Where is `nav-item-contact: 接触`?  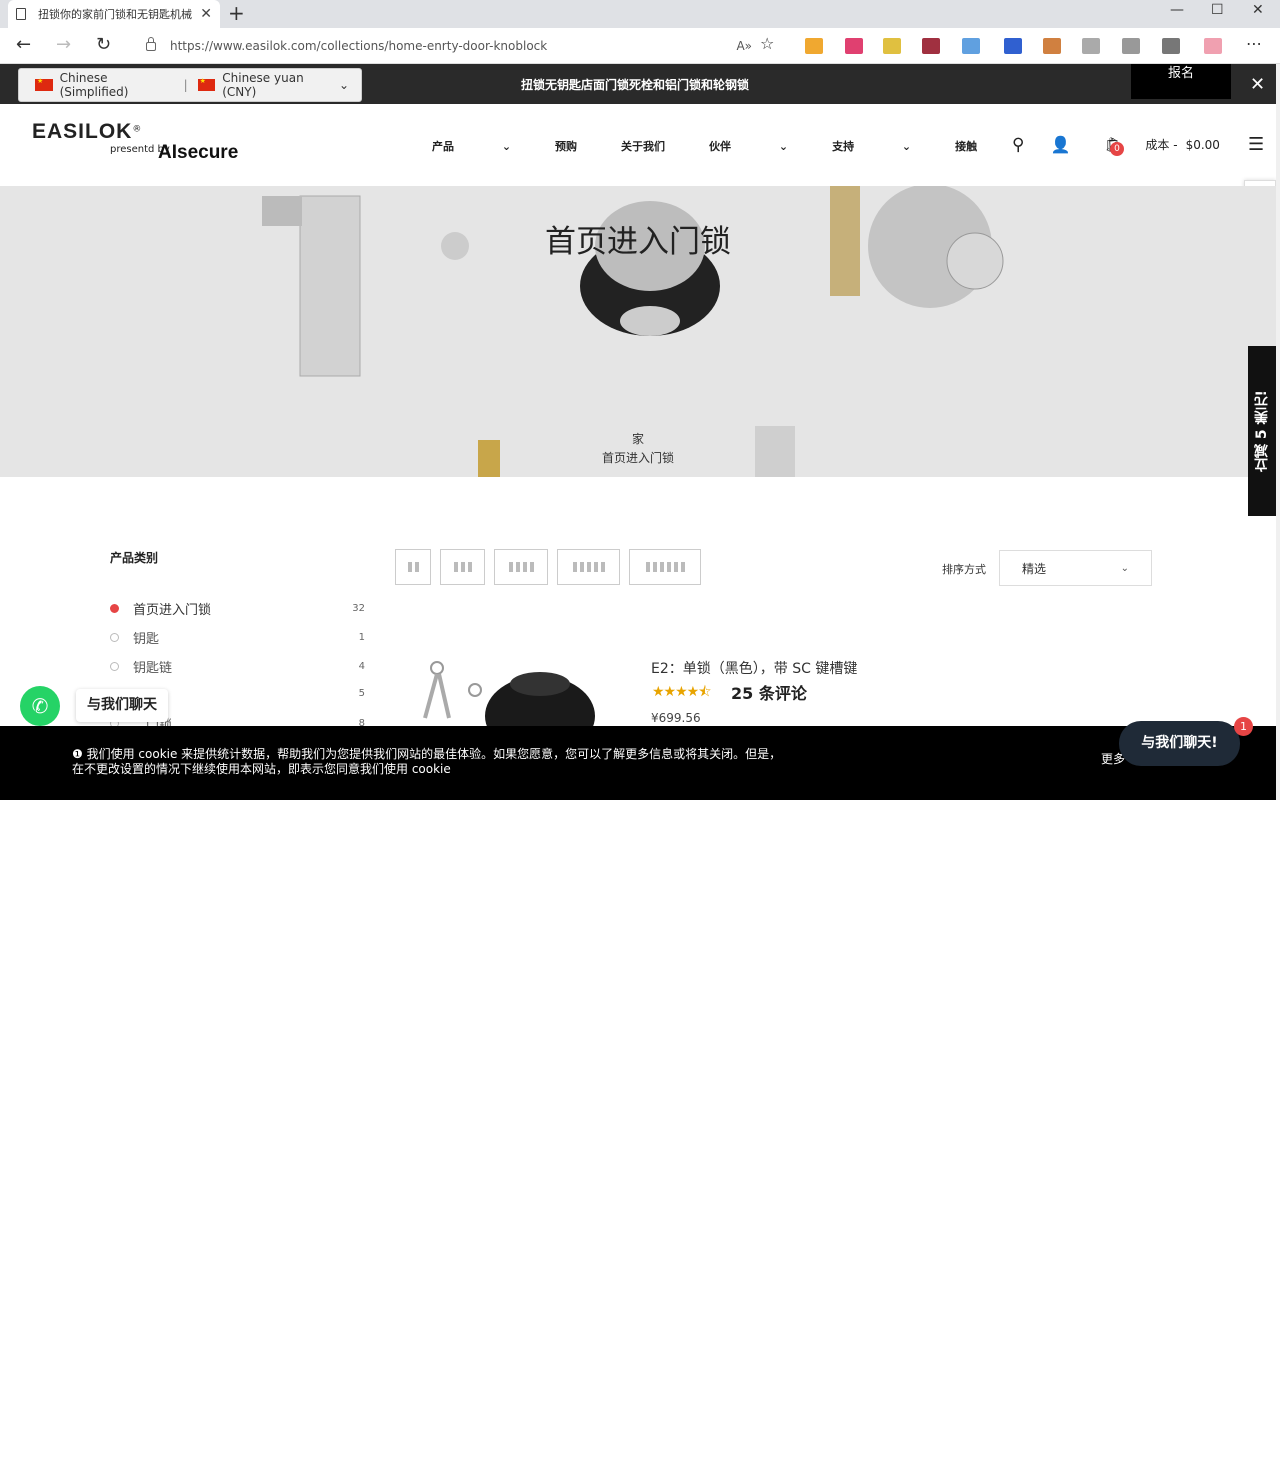 nav-item-contact: 接触 is located at coordinates (966, 146).